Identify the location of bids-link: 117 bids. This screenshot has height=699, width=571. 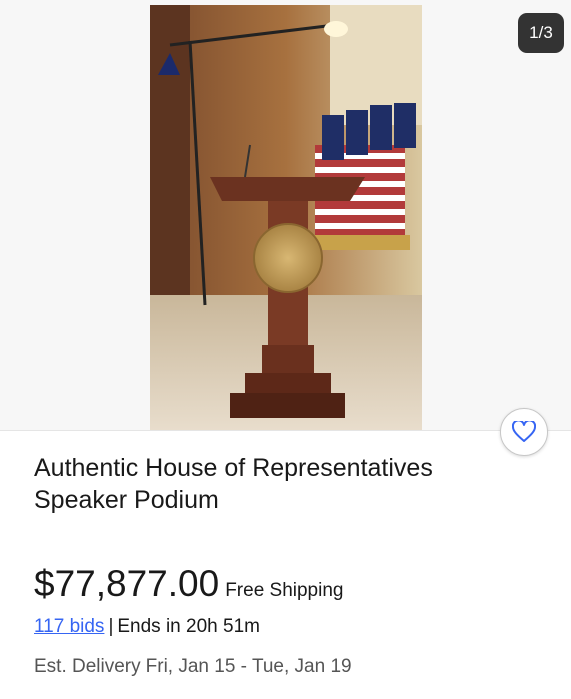
(69, 626).